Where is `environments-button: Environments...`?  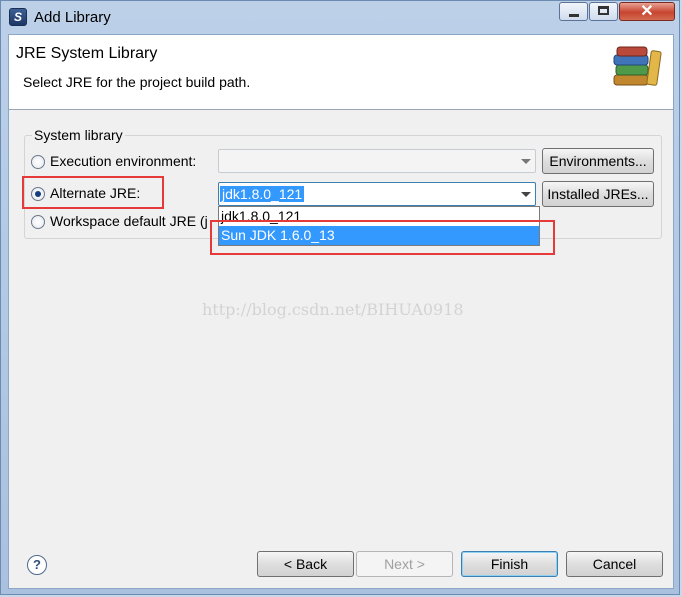
environments-button: Environments... is located at coordinates (598, 161).